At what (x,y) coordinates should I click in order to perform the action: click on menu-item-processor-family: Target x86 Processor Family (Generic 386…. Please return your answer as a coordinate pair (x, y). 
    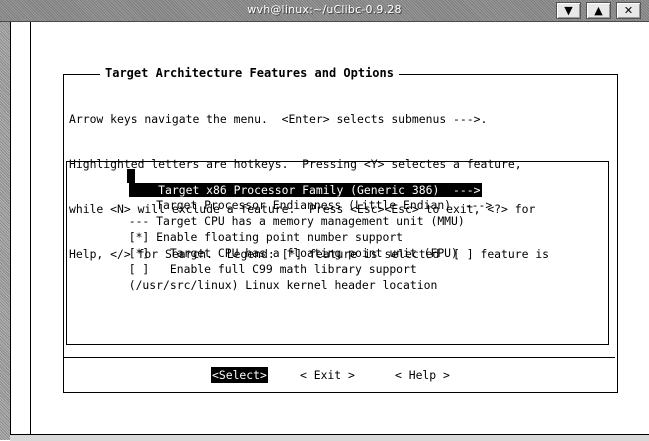
    Looking at the image, I should click on (299, 182).